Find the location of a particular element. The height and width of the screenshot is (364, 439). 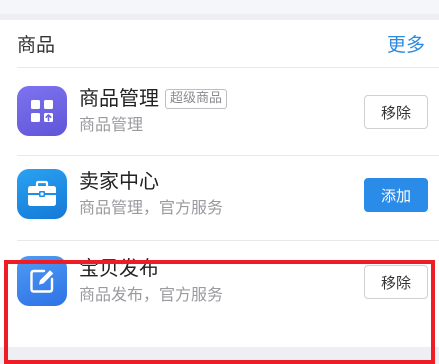

item-title: 卖家中心 is located at coordinates (119, 181).